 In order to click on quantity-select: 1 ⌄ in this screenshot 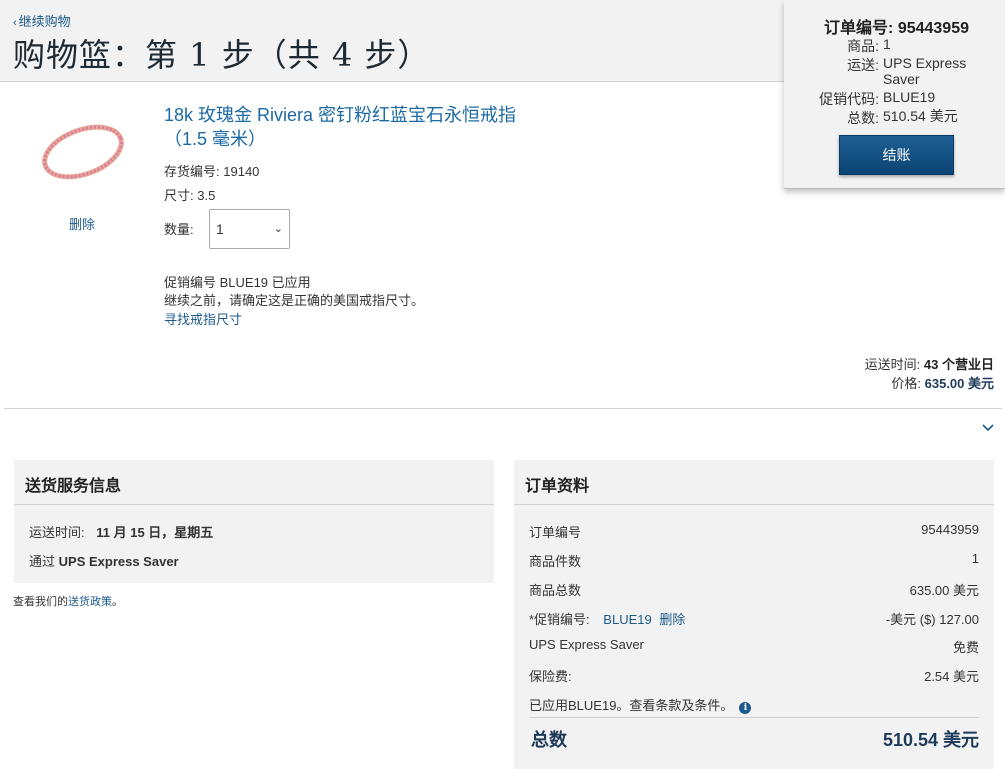, I will do `click(249, 229)`.